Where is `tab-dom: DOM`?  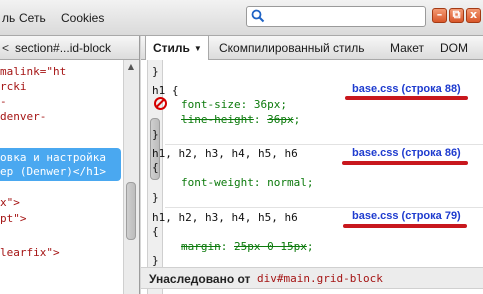
tab-dom: DOM is located at coordinates (454, 48).